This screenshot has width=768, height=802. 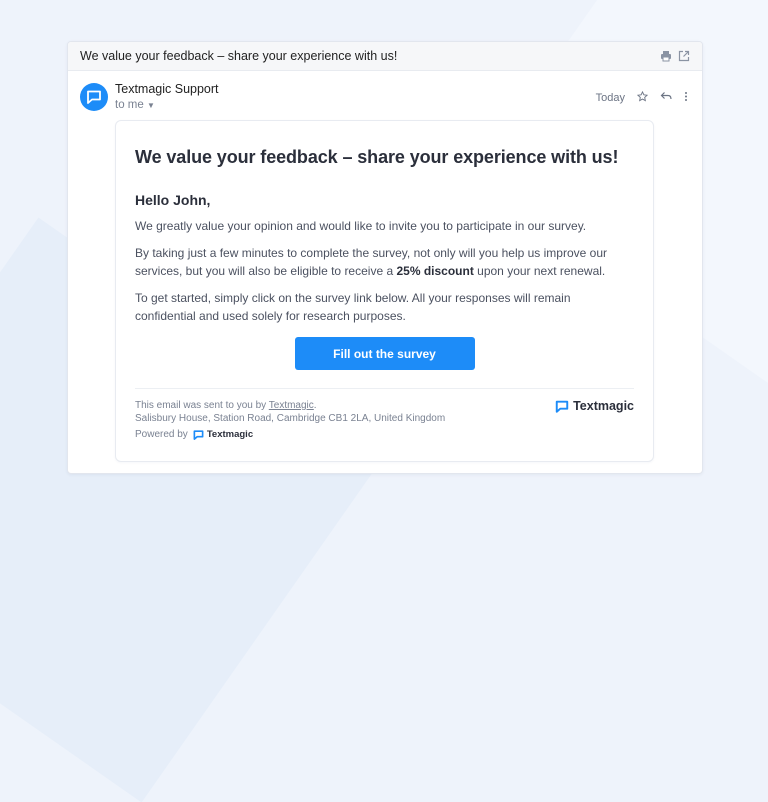 I want to click on textmagic-small-logo: Textmagic, so click(x=223, y=434).